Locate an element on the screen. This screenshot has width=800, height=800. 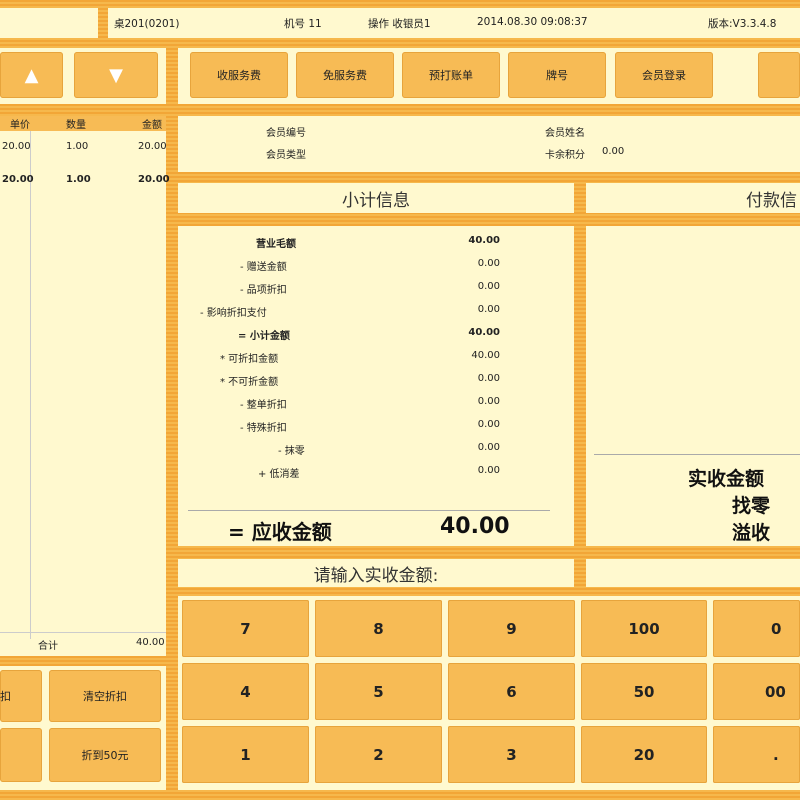
discountable-label: * 可折扣金额 is located at coordinates (249, 359).